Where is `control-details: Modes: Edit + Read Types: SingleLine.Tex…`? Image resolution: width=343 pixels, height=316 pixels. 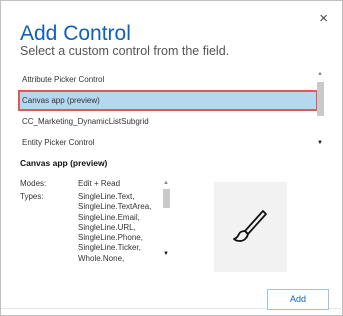 control-details: Modes: Edit + Read Types: SingleLine.Tex… is located at coordinates (96, 221).